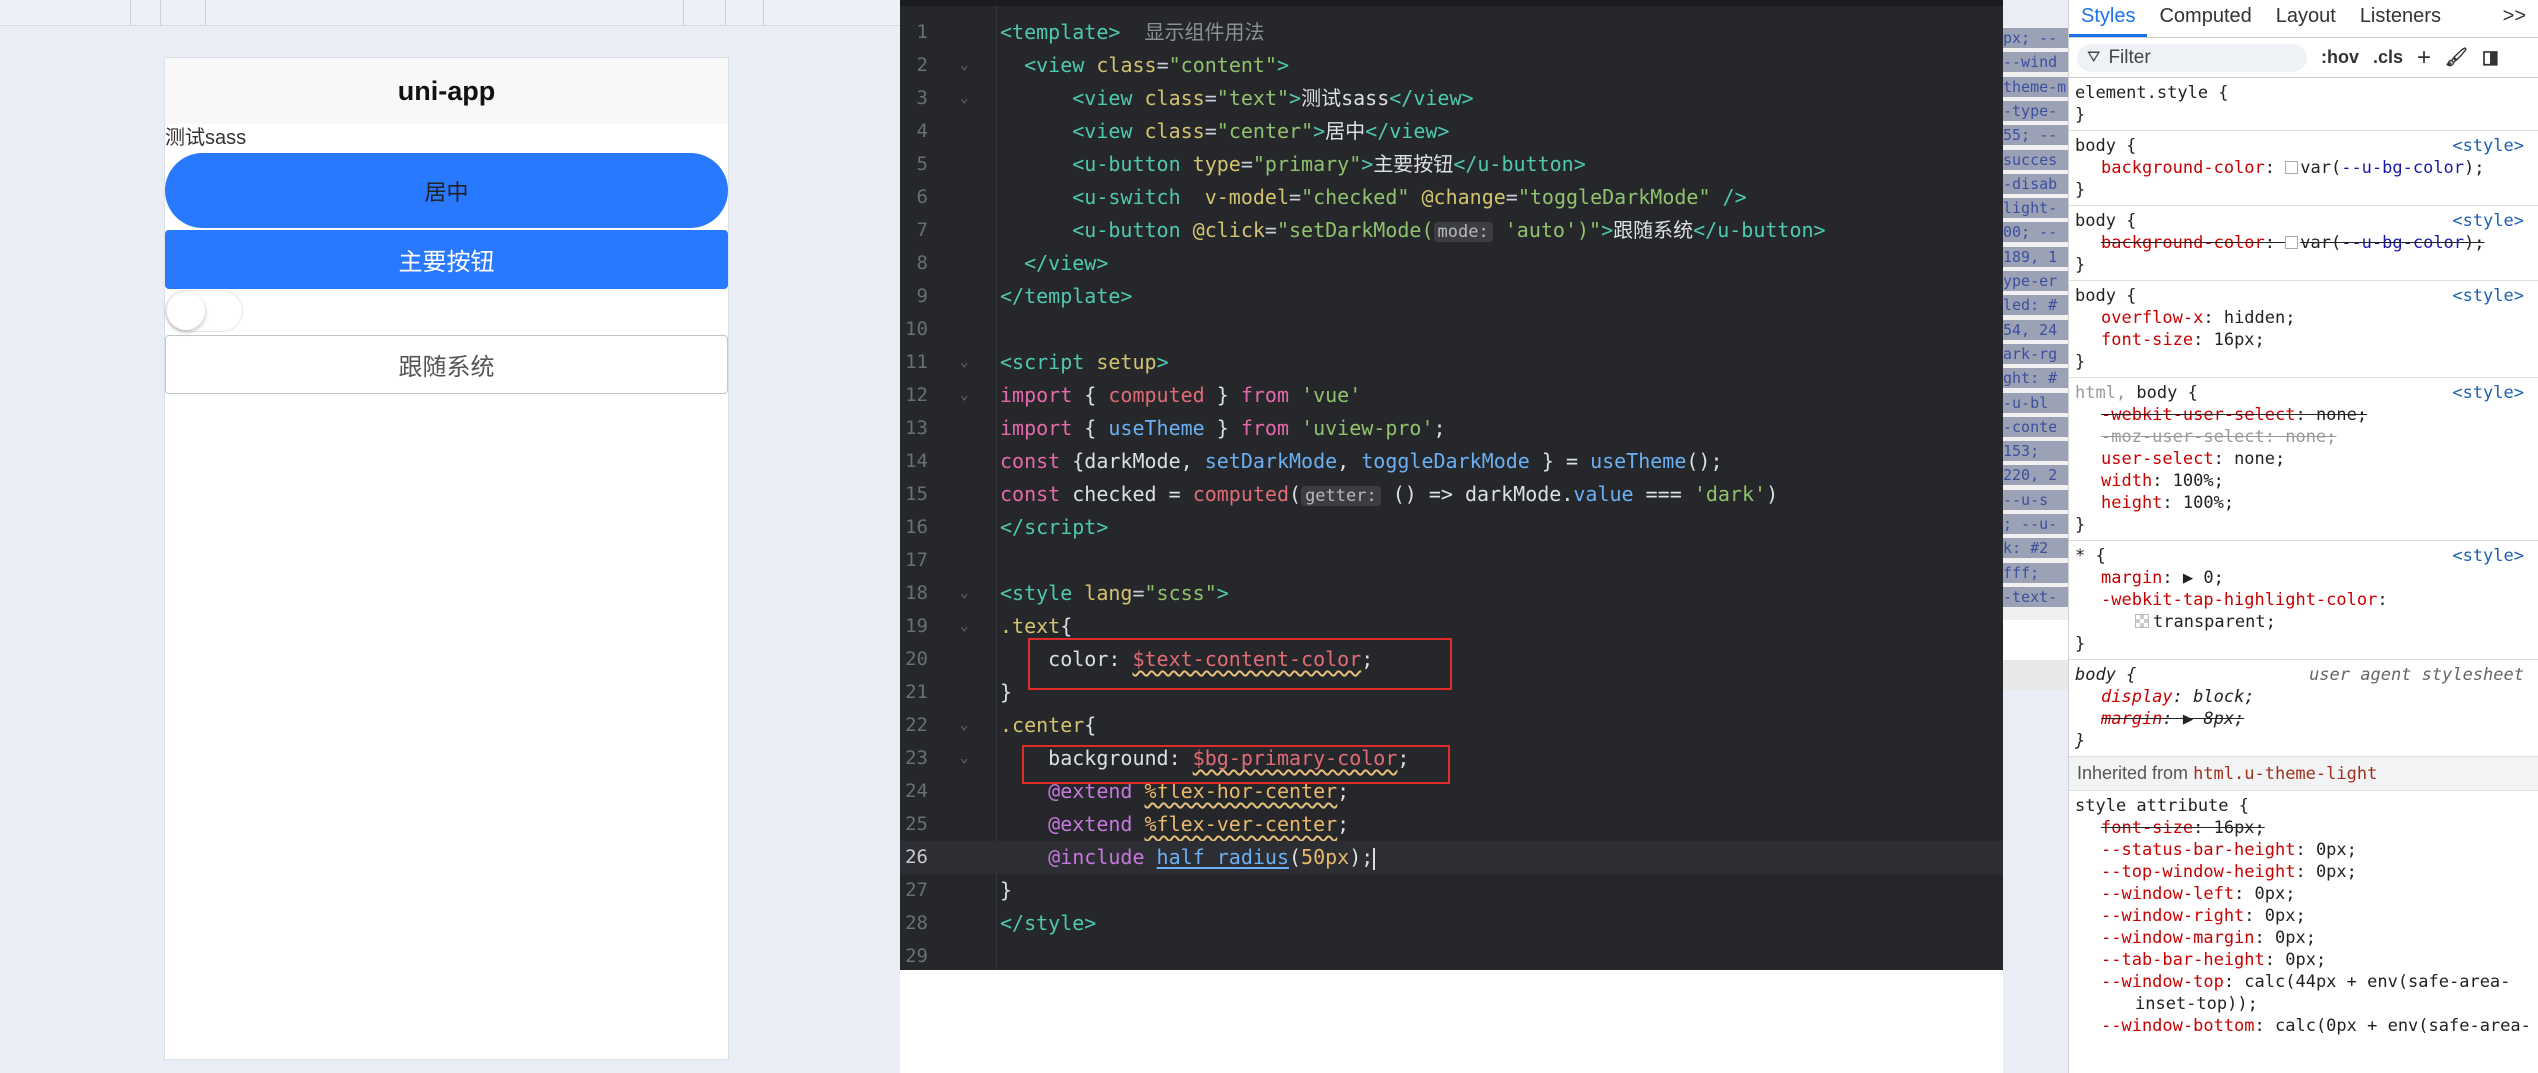 The image size is (2538, 1073). Describe the element at coordinates (2388, 57) in the screenshot. I see `cls-button: .cls` at that location.